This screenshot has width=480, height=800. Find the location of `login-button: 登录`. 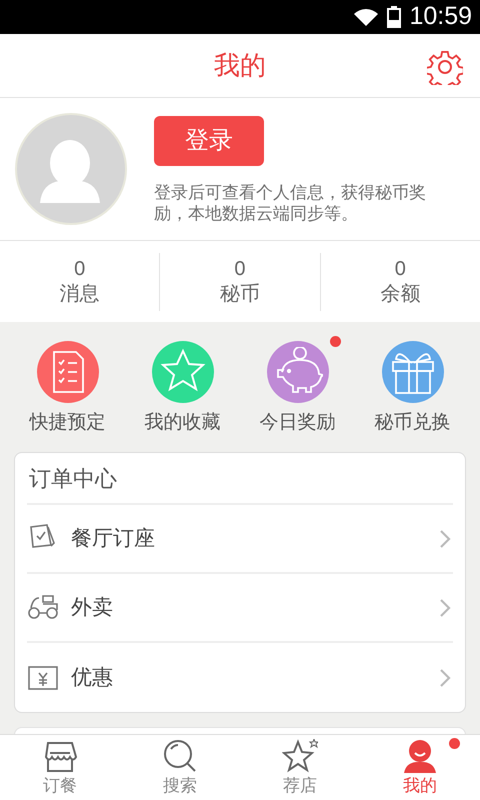

login-button: 登录 is located at coordinates (209, 141).